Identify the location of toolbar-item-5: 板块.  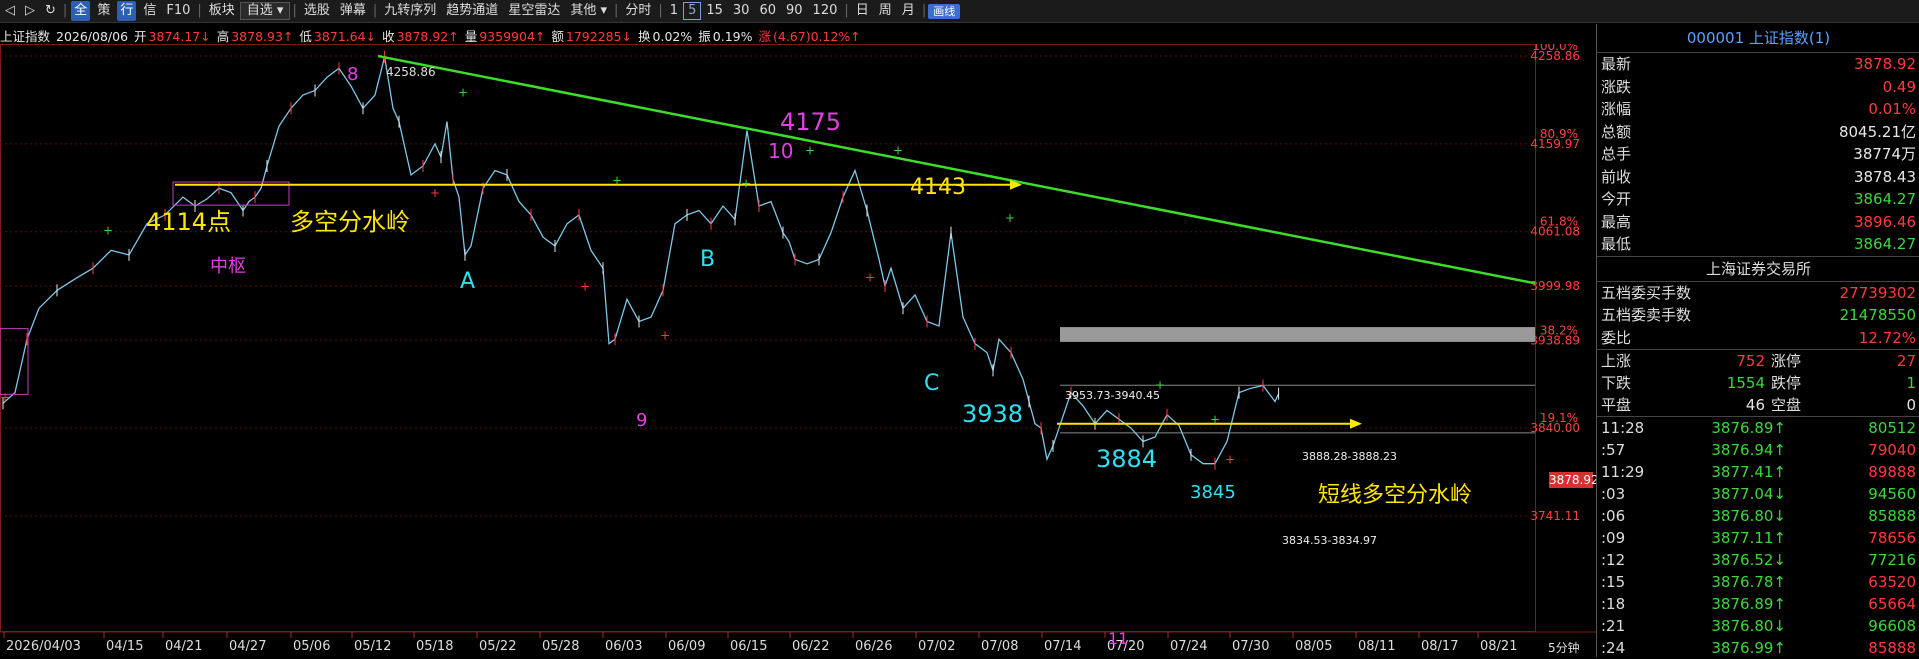
(222, 11).